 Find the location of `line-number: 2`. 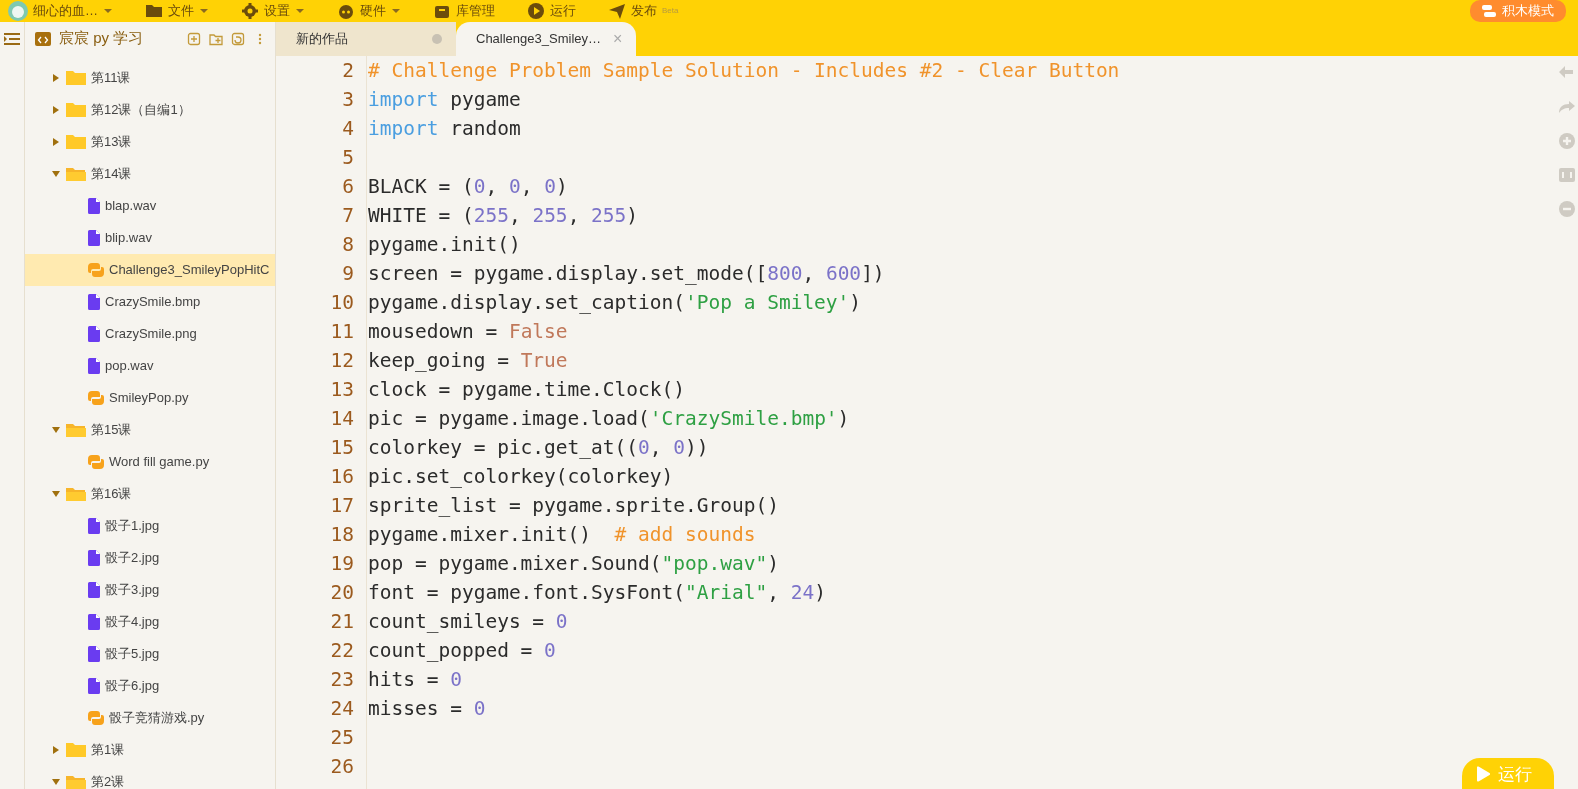

line-number: 2 is located at coordinates (347, 70).